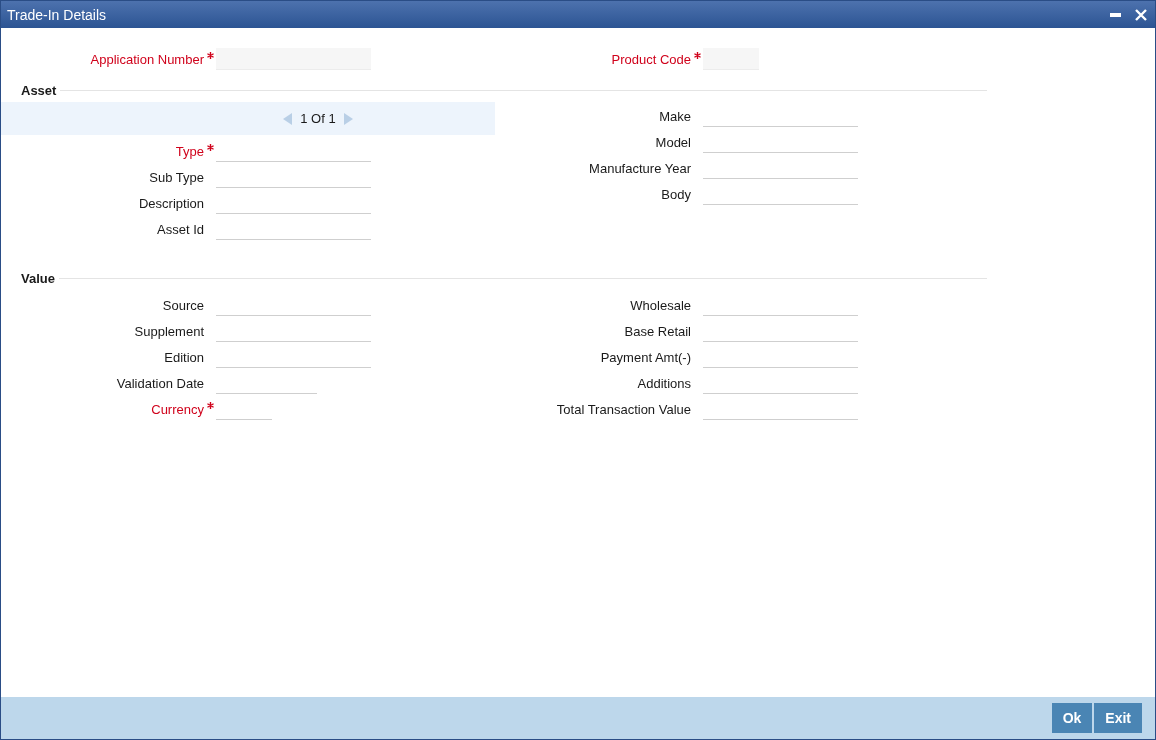  What do you see at coordinates (1118, 718) in the screenshot?
I see `dialog-button: Exit` at bounding box center [1118, 718].